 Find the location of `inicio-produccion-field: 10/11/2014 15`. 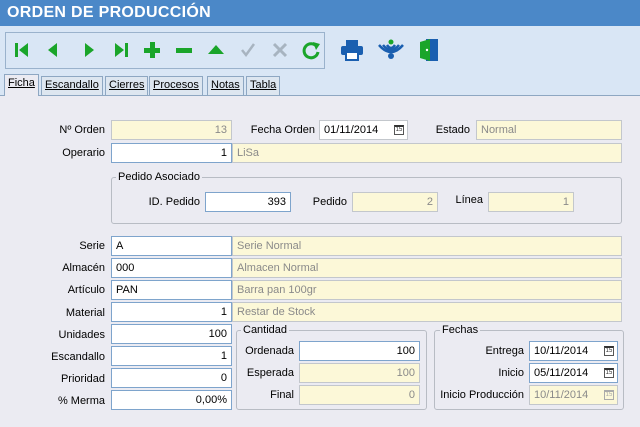

inicio-produccion-field: 10/11/2014 15 is located at coordinates (573, 395).